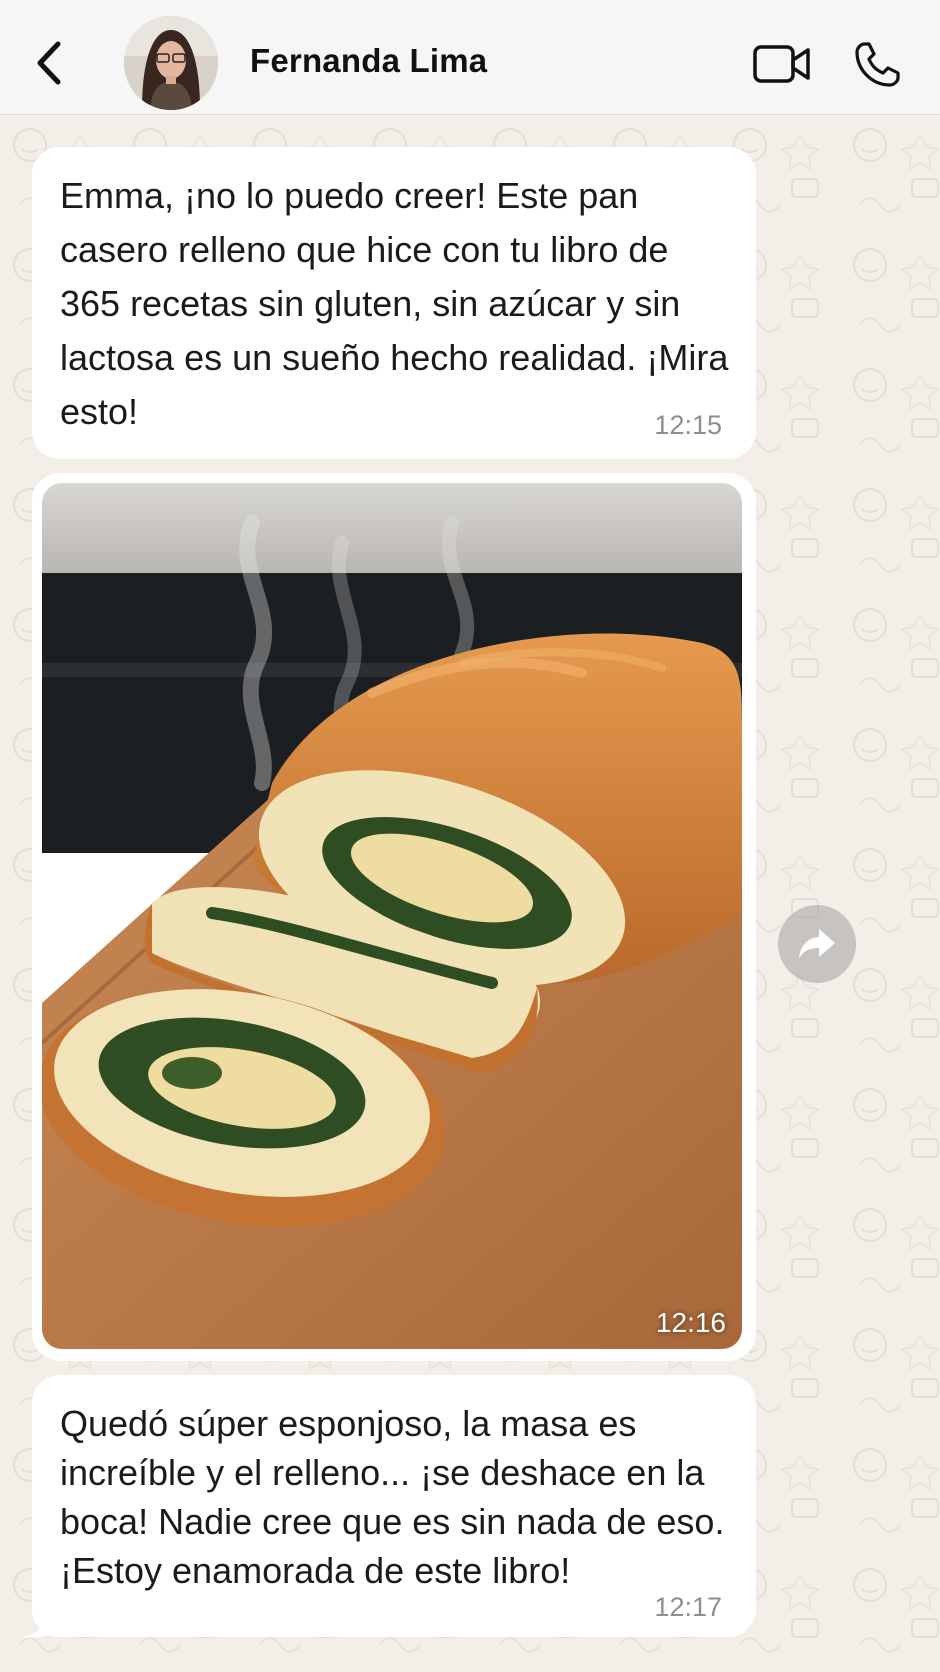 The width and height of the screenshot is (940, 1672). I want to click on phone-call-icon, so click(877, 64).